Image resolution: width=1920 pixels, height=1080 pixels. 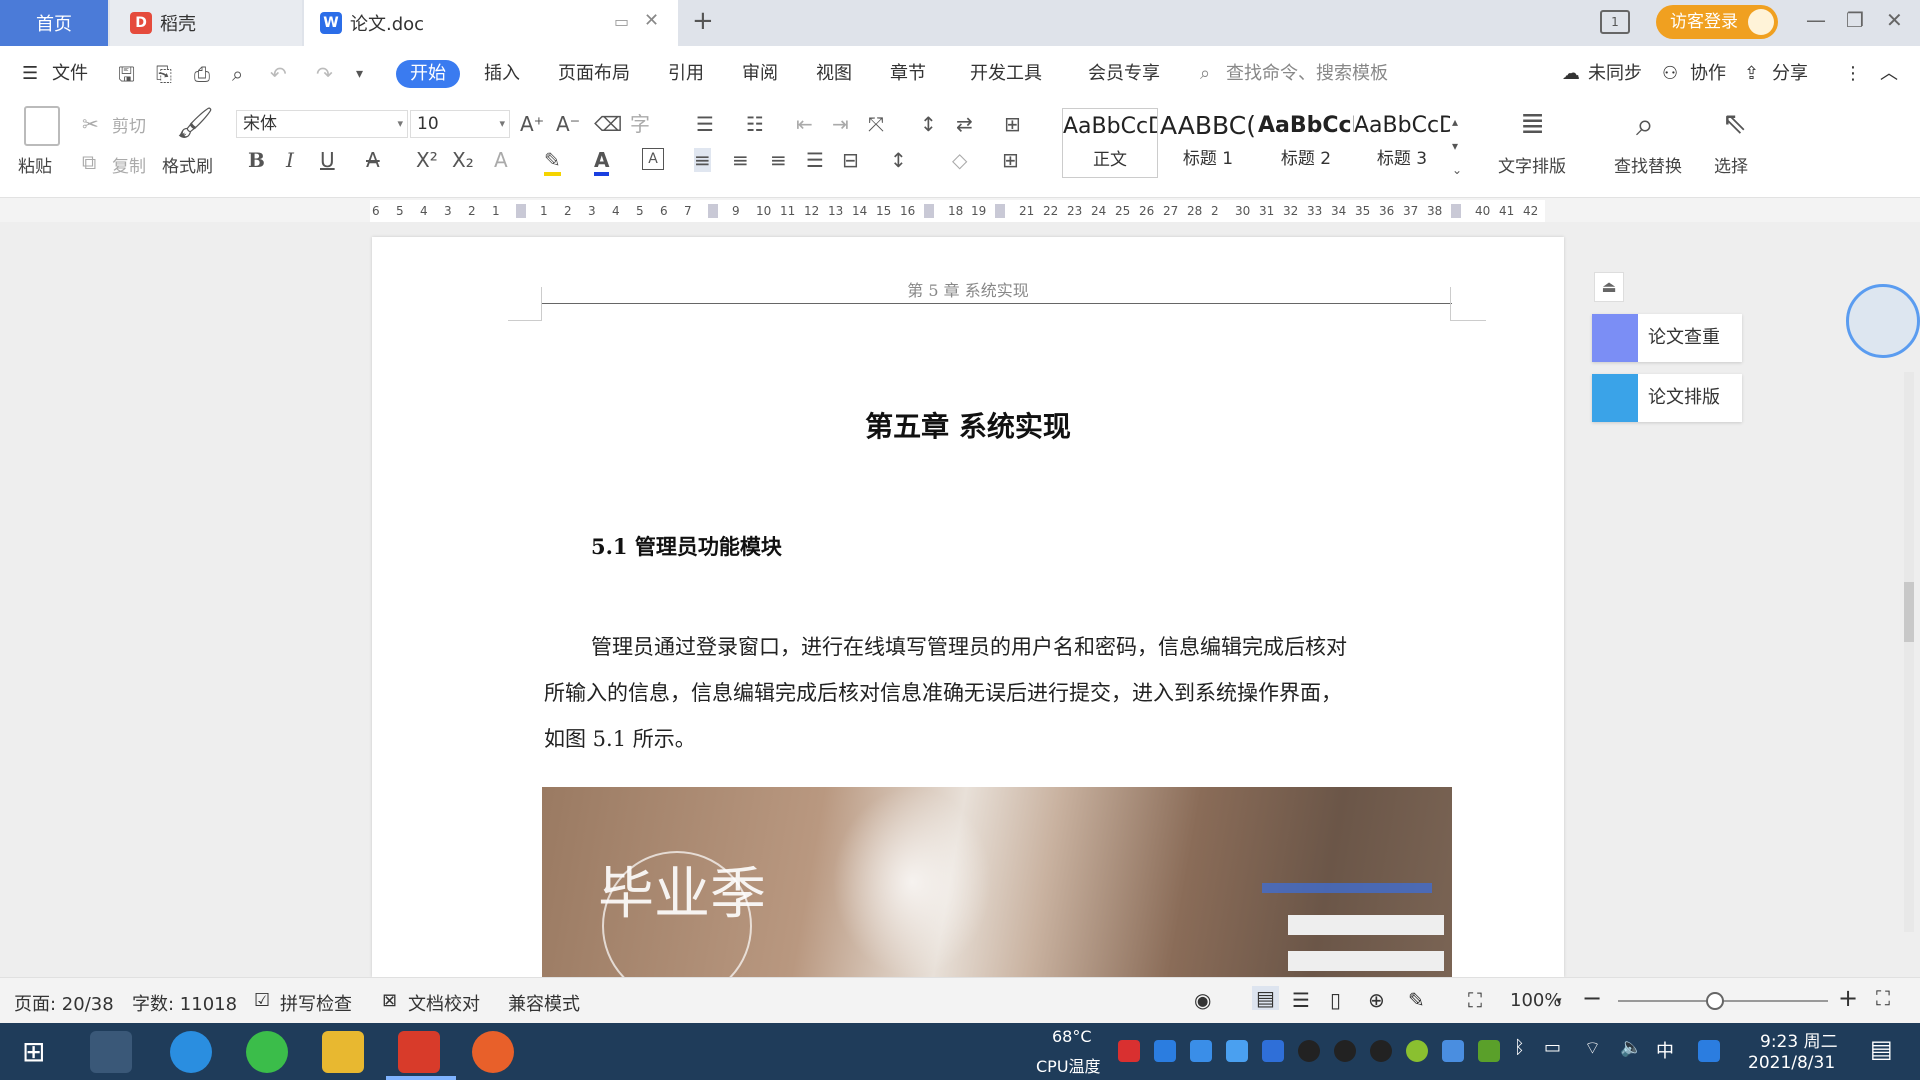 What do you see at coordinates (1519, 1047) in the screenshot?
I see `bluetooth-icon: ᛒ` at bounding box center [1519, 1047].